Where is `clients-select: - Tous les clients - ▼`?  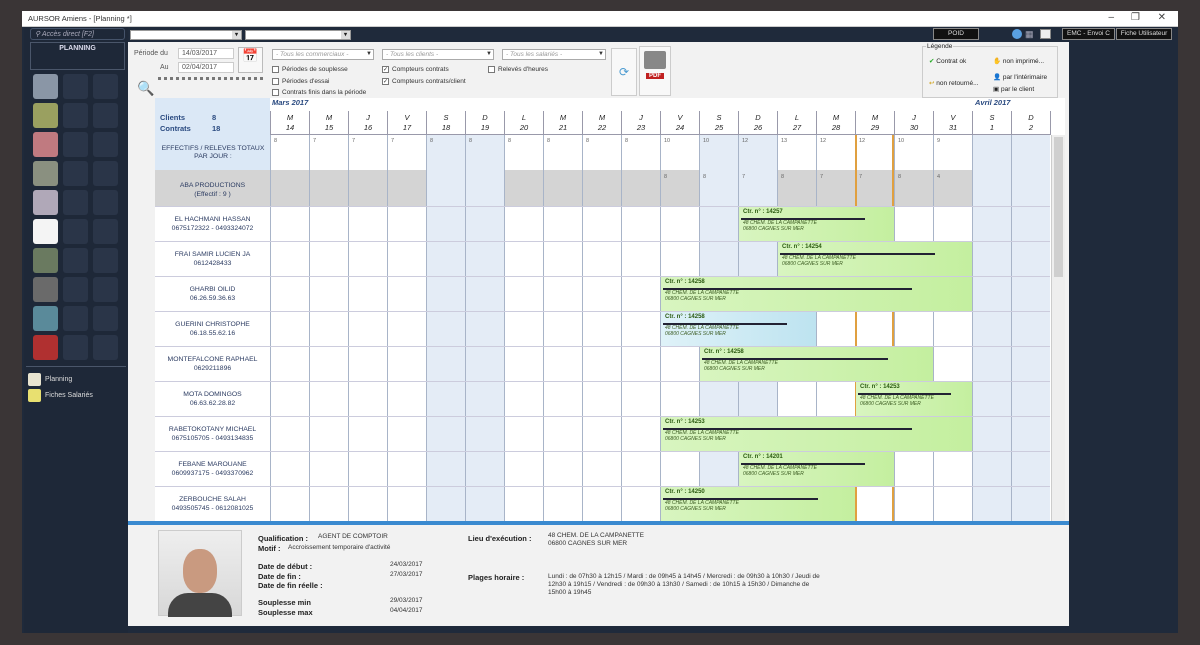 clients-select: - Tous les clients - ▼ is located at coordinates (438, 54).